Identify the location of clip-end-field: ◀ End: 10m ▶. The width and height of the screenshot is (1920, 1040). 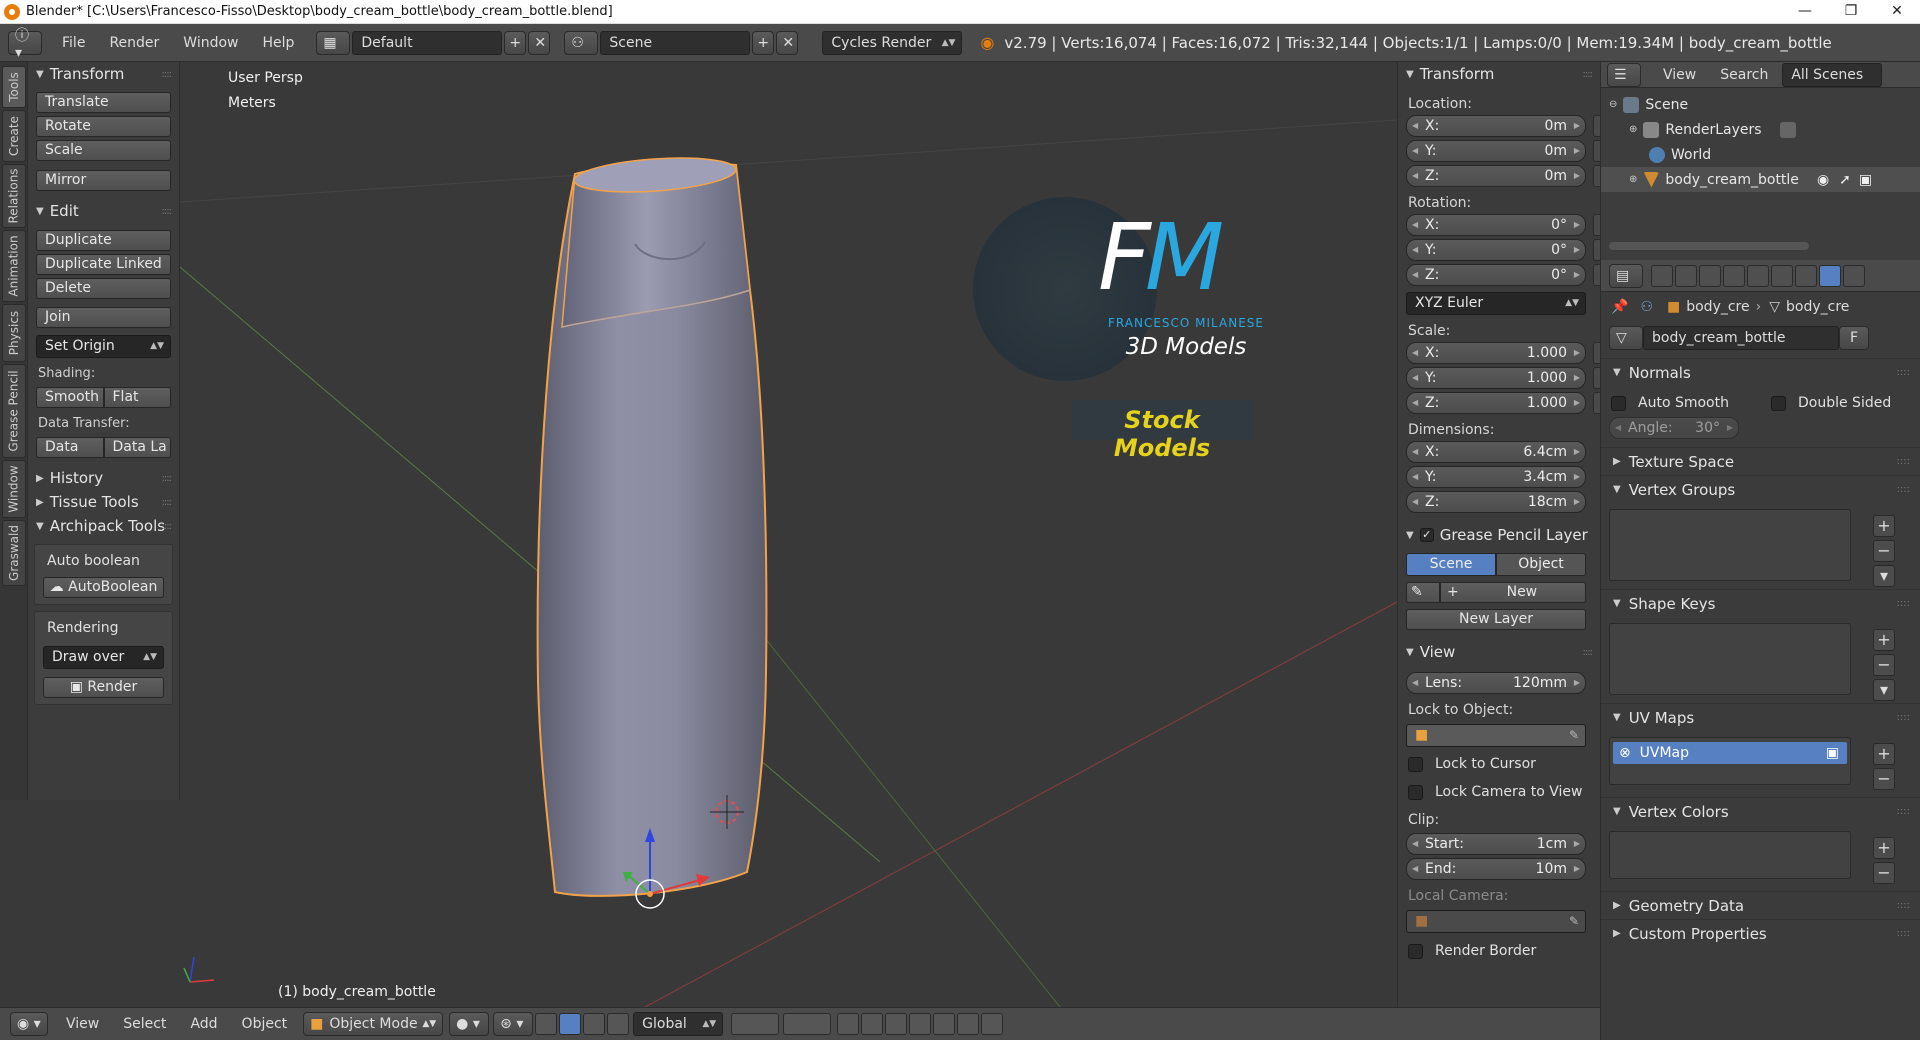
(1496, 869).